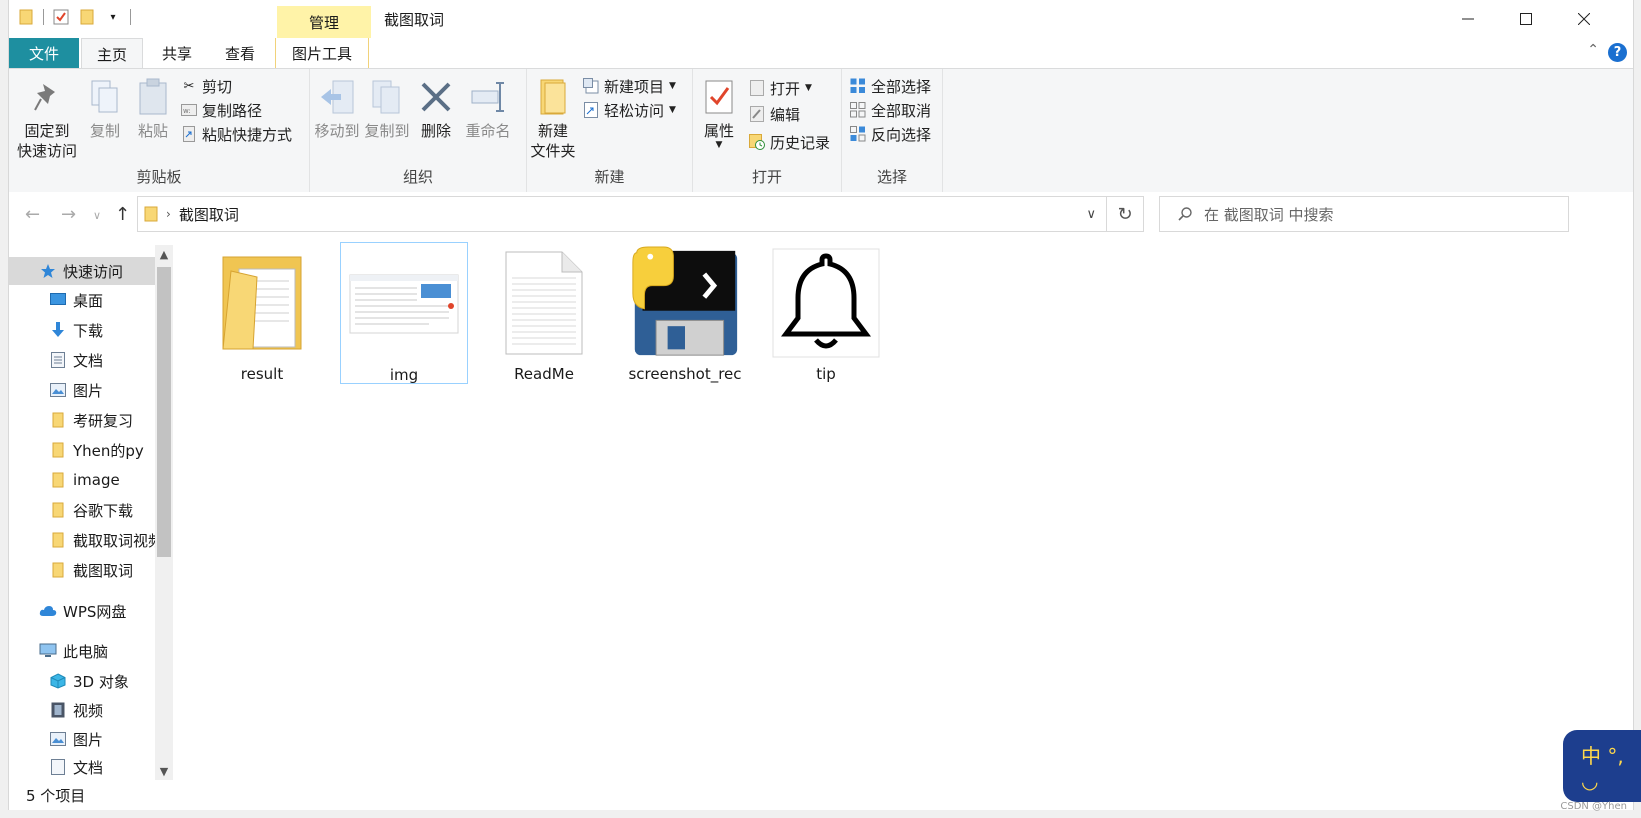 This screenshot has height=818, width=1641. What do you see at coordinates (757, 142) in the screenshot?
I see `history-icon` at bounding box center [757, 142].